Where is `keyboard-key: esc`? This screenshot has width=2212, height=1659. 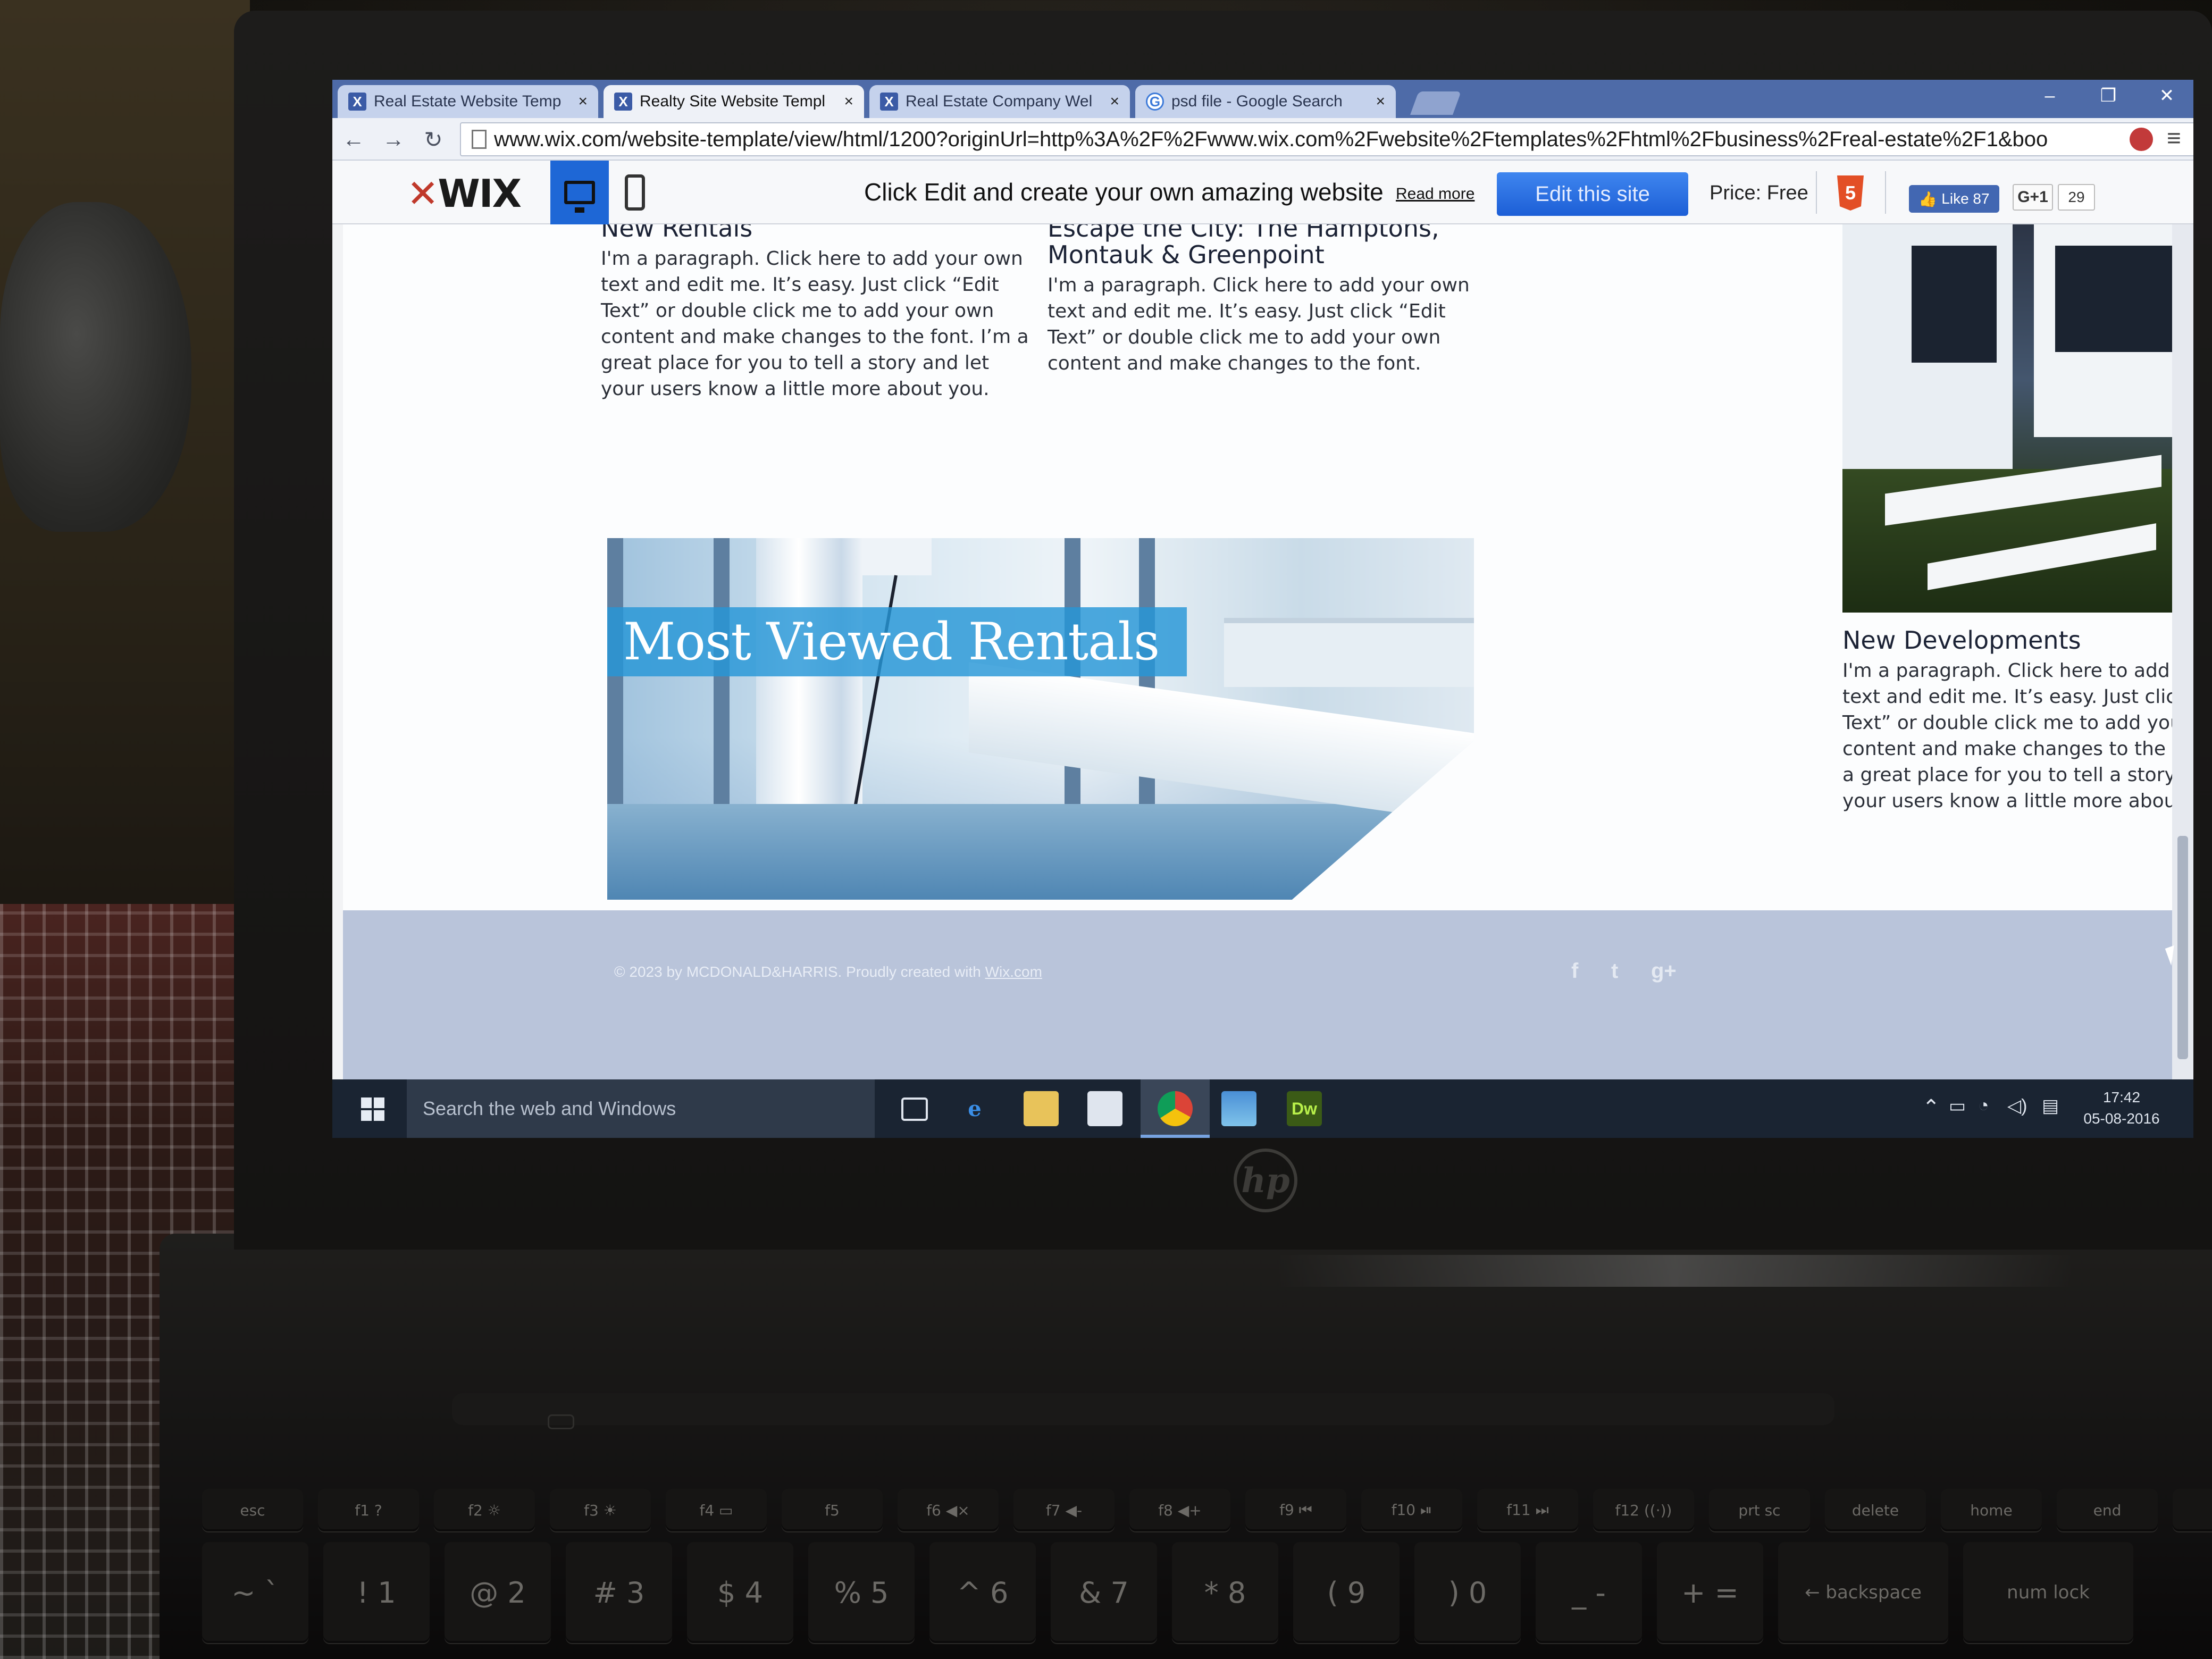
keyboard-key: esc is located at coordinates (252, 1510).